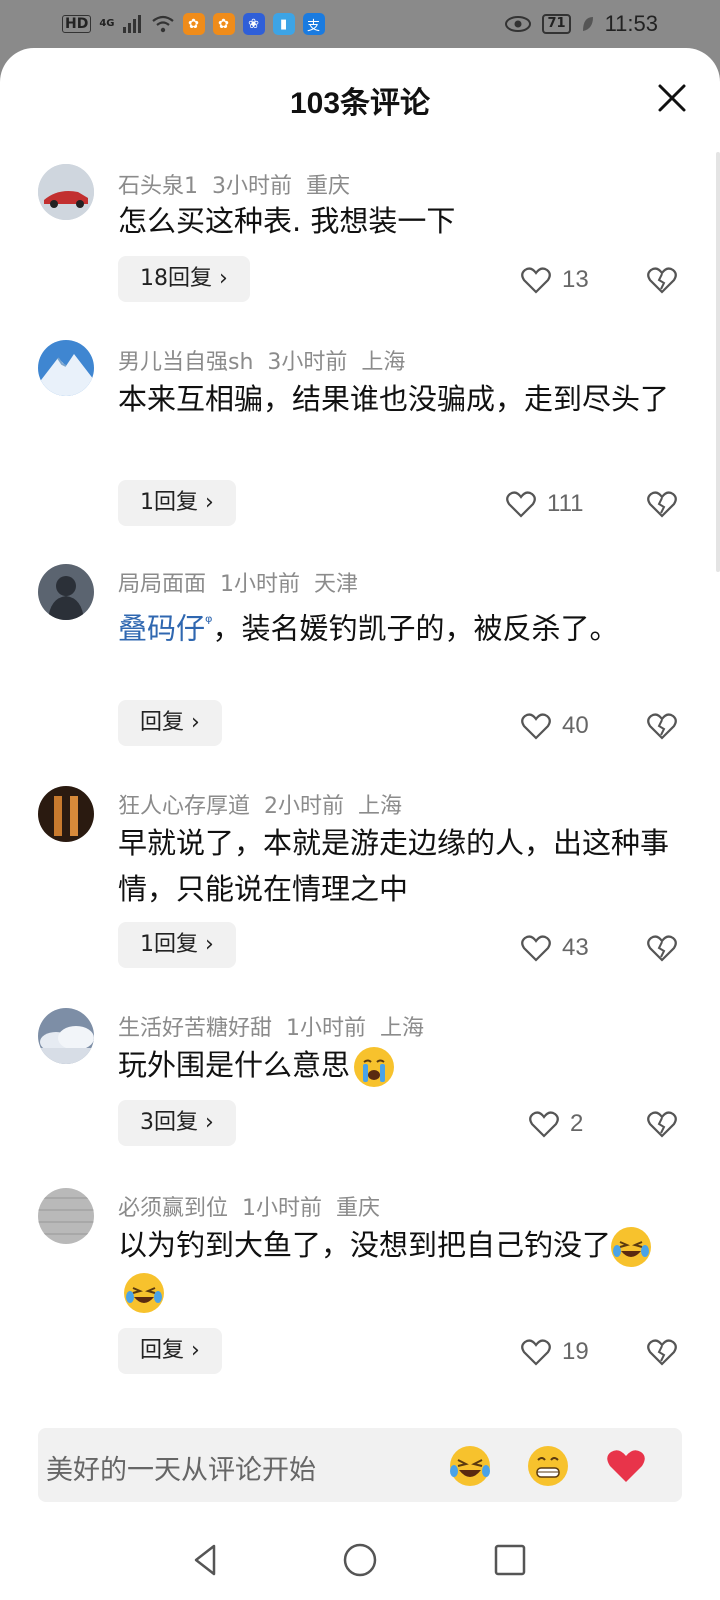 The image size is (720, 1600). What do you see at coordinates (510, 1560) in the screenshot?
I see `recents-icon` at bounding box center [510, 1560].